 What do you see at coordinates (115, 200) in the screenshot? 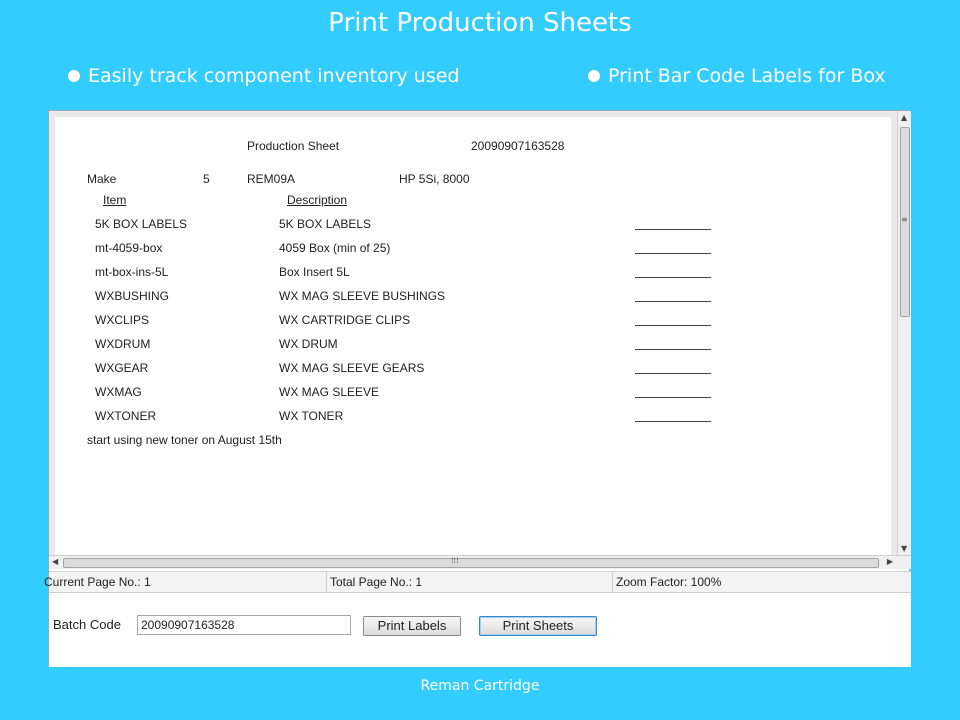
I see `column-header-item: Item` at bounding box center [115, 200].